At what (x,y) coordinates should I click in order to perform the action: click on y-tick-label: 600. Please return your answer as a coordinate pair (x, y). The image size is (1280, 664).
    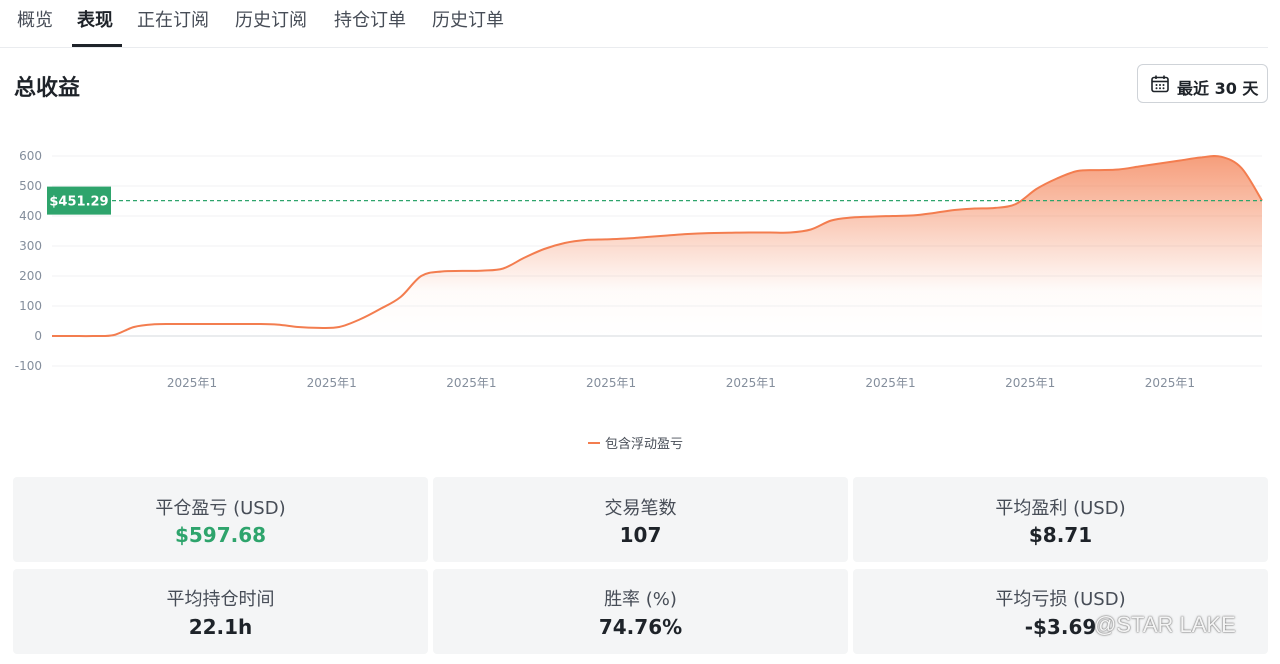
    Looking at the image, I should click on (30, 156).